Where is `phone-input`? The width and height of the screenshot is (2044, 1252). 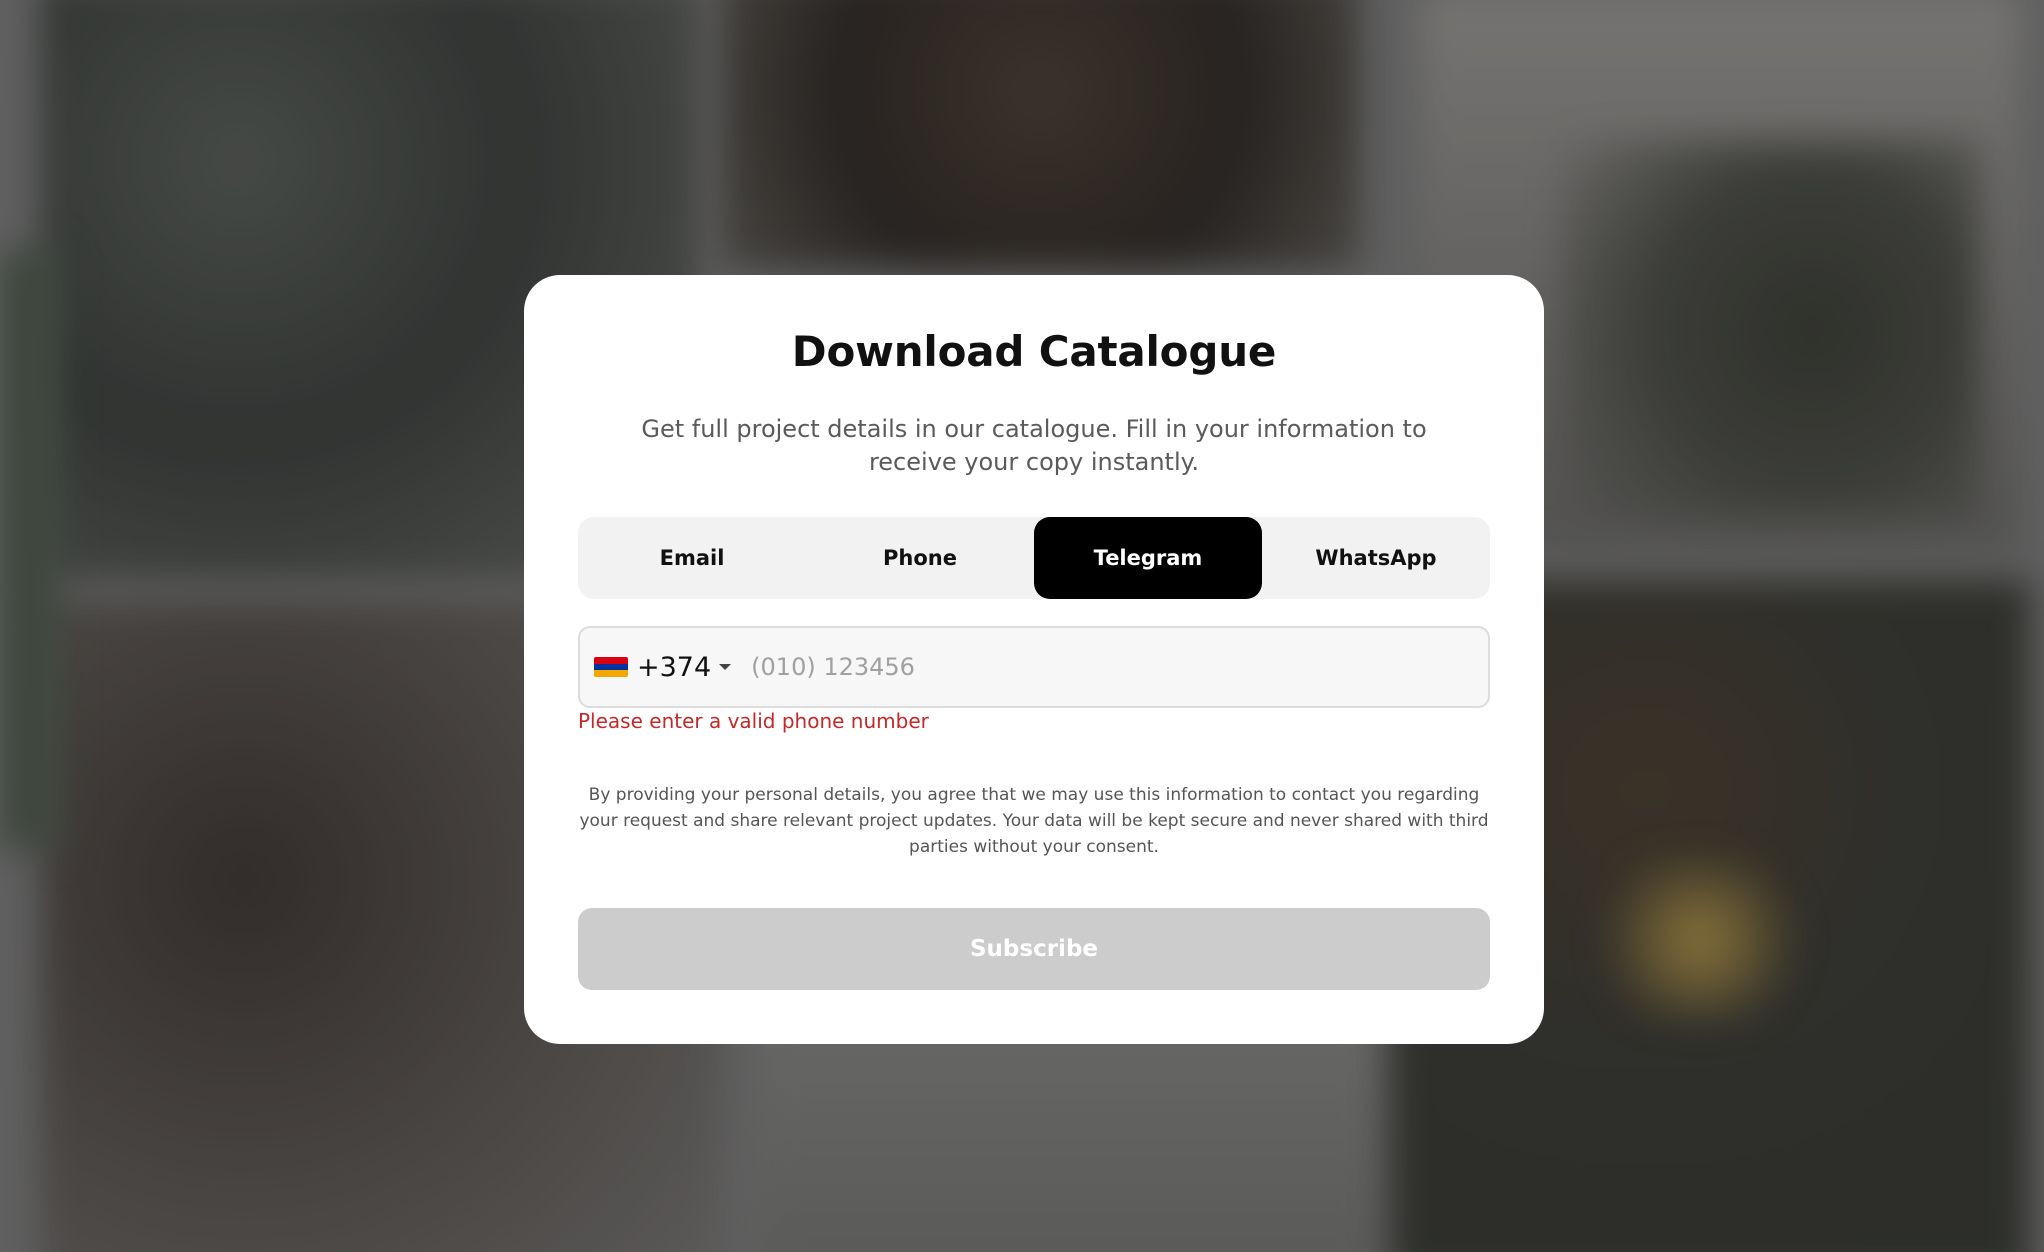 phone-input is located at coordinates (1118, 667).